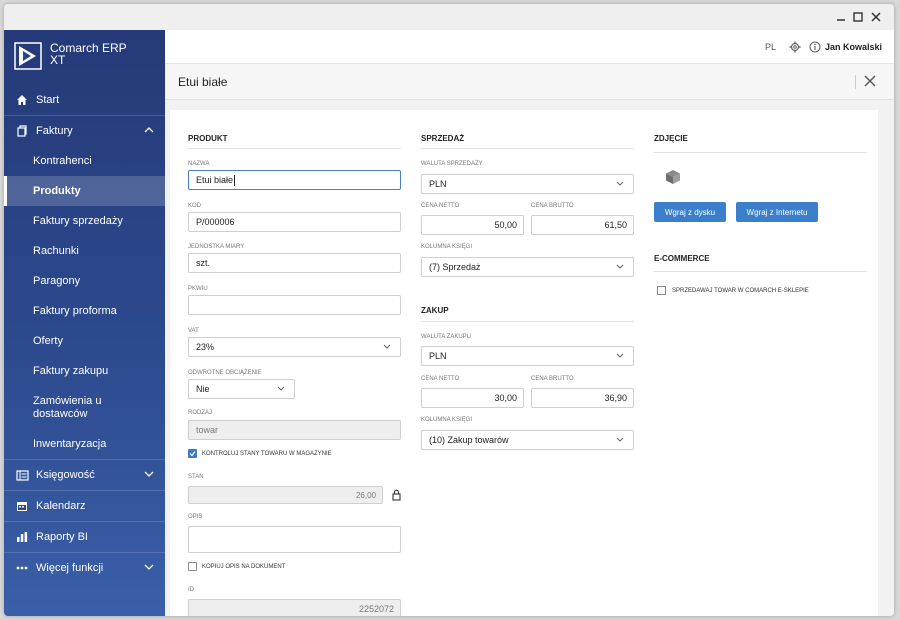  I want to click on cena-brutto-zakup-input: 36,90, so click(582, 398).